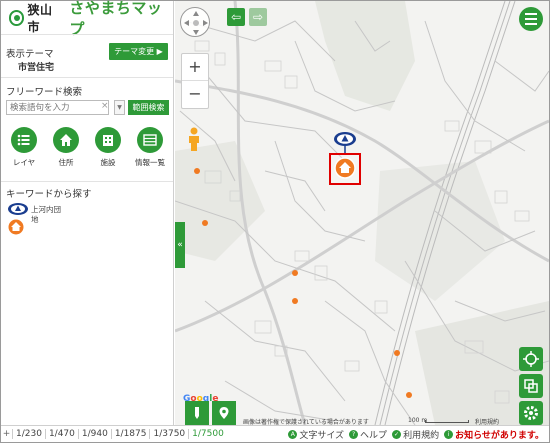 The height and width of the screenshot is (443, 550). What do you see at coordinates (36, 68) in the screenshot?
I see `current-theme: 市営住宅` at bounding box center [36, 68].